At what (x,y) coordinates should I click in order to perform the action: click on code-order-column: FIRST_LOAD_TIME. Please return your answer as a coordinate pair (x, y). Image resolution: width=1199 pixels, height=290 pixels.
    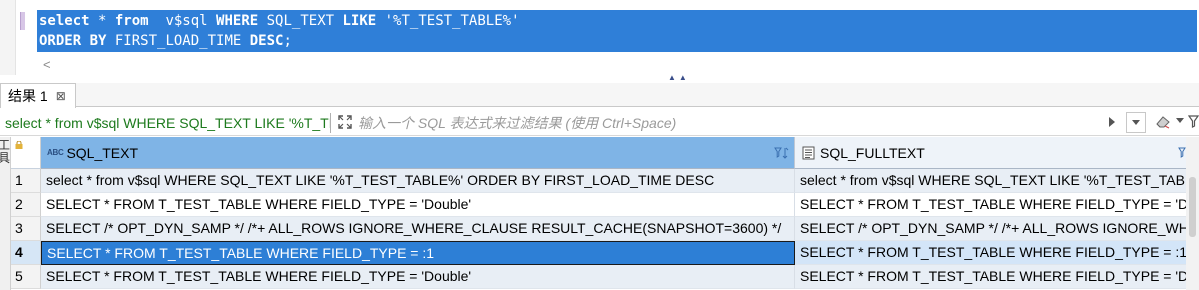
    Looking at the image, I should click on (178, 41).